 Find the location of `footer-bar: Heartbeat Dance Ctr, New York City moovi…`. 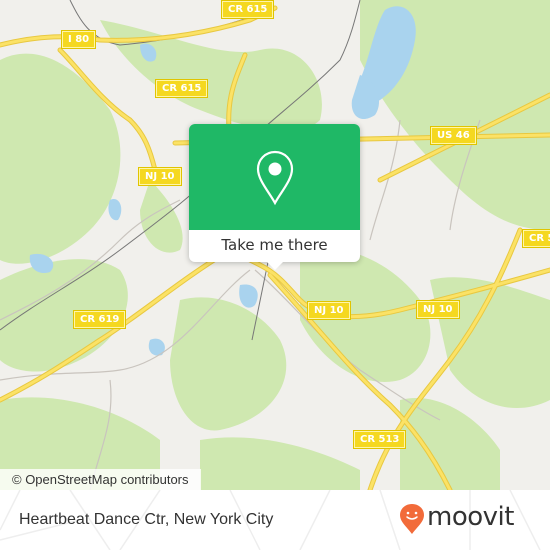

footer-bar: Heartbeat Dance Ctr, New York City moovi… is located at coordinates (275, 520).